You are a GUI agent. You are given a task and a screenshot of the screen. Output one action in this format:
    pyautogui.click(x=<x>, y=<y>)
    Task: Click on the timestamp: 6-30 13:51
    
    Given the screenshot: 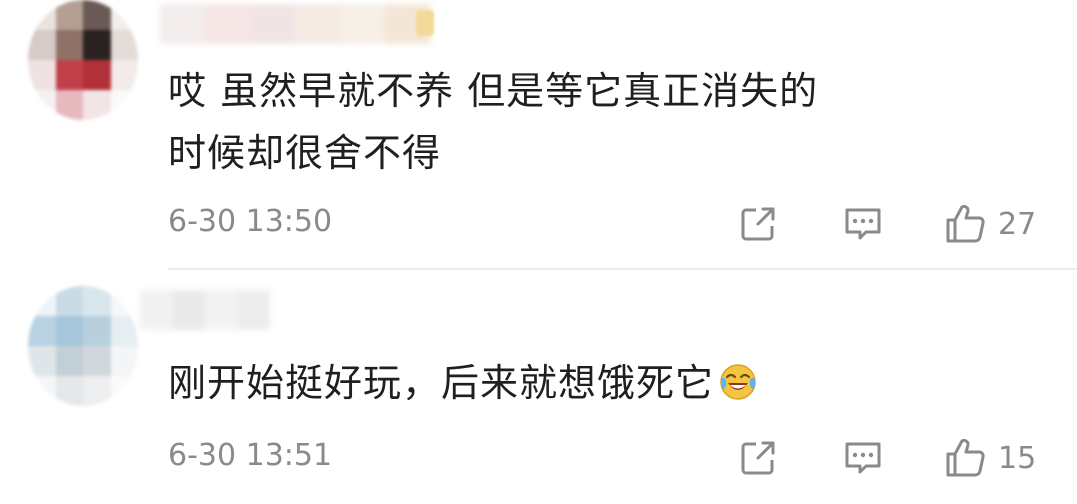 What is the action you would take?
    pyautogui.click(x=250, y=455)
    